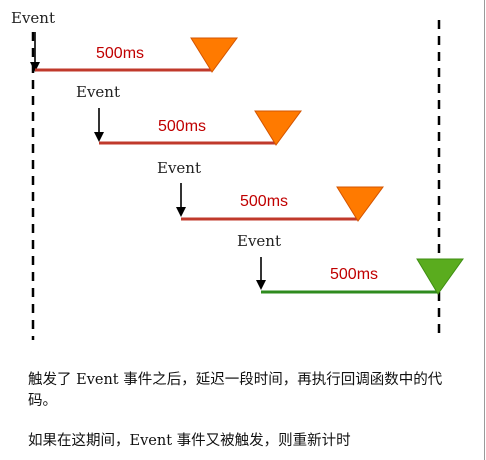 This screenshot has width=486, height=460. Describe the element at coordinates (440, 276) in the screenshot. I see `fired-end-triangle` at that location.